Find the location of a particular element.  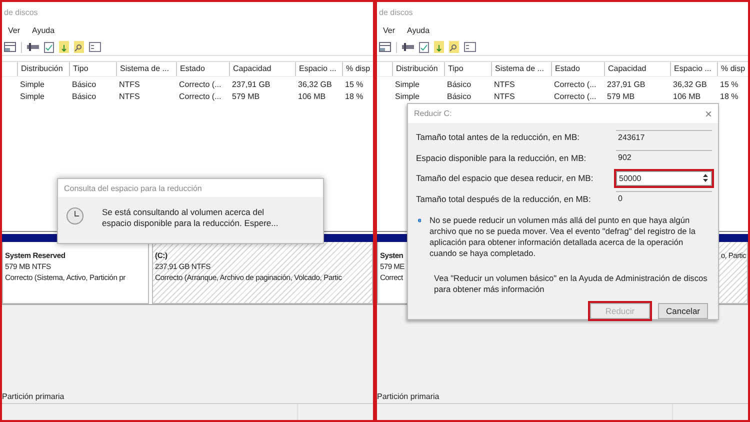

help-text: Vea "Reducir un volumen básico" en la Ayuda de Administración de discos para obtener más información is located at coordinates (570, 283).